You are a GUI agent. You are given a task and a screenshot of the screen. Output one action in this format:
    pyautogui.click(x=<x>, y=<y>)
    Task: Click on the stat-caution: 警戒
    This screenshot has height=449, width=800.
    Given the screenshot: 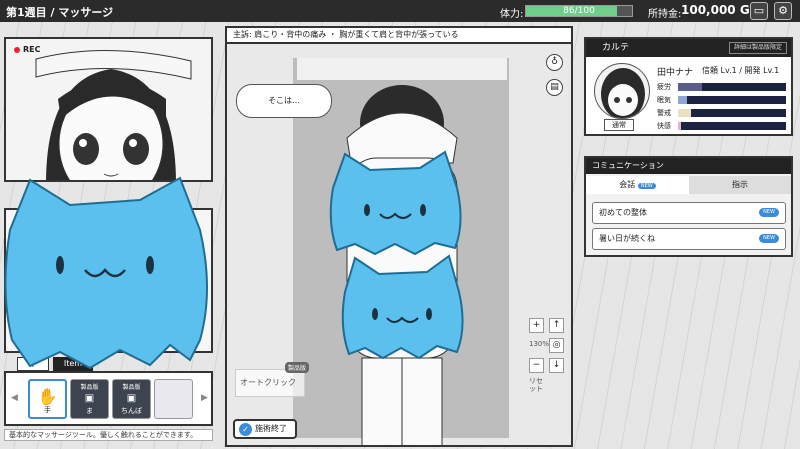 What is the action you would take?
    pyautogui.click(x=721, y=113)
    